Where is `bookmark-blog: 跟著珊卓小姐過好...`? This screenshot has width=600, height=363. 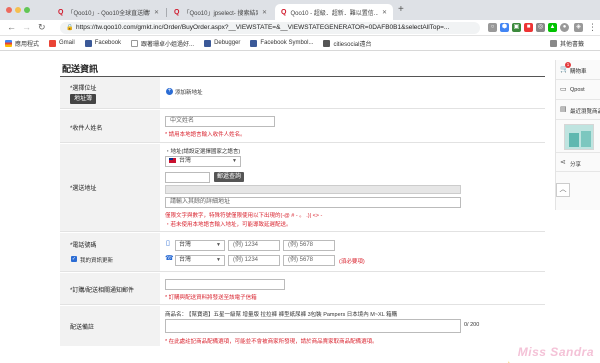
bookmark-blog: 跟著珊卓小姐過好... is located at coordinates (162, 43).